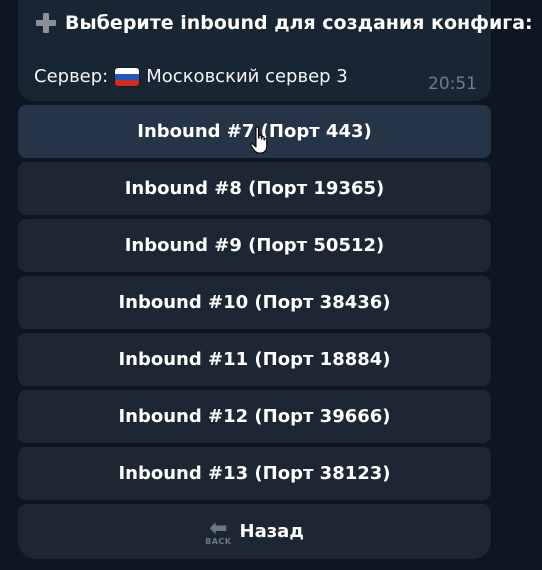  I want to click on inbound-9-button: Inbound #9 (Порт 50512), so click(254, 245).